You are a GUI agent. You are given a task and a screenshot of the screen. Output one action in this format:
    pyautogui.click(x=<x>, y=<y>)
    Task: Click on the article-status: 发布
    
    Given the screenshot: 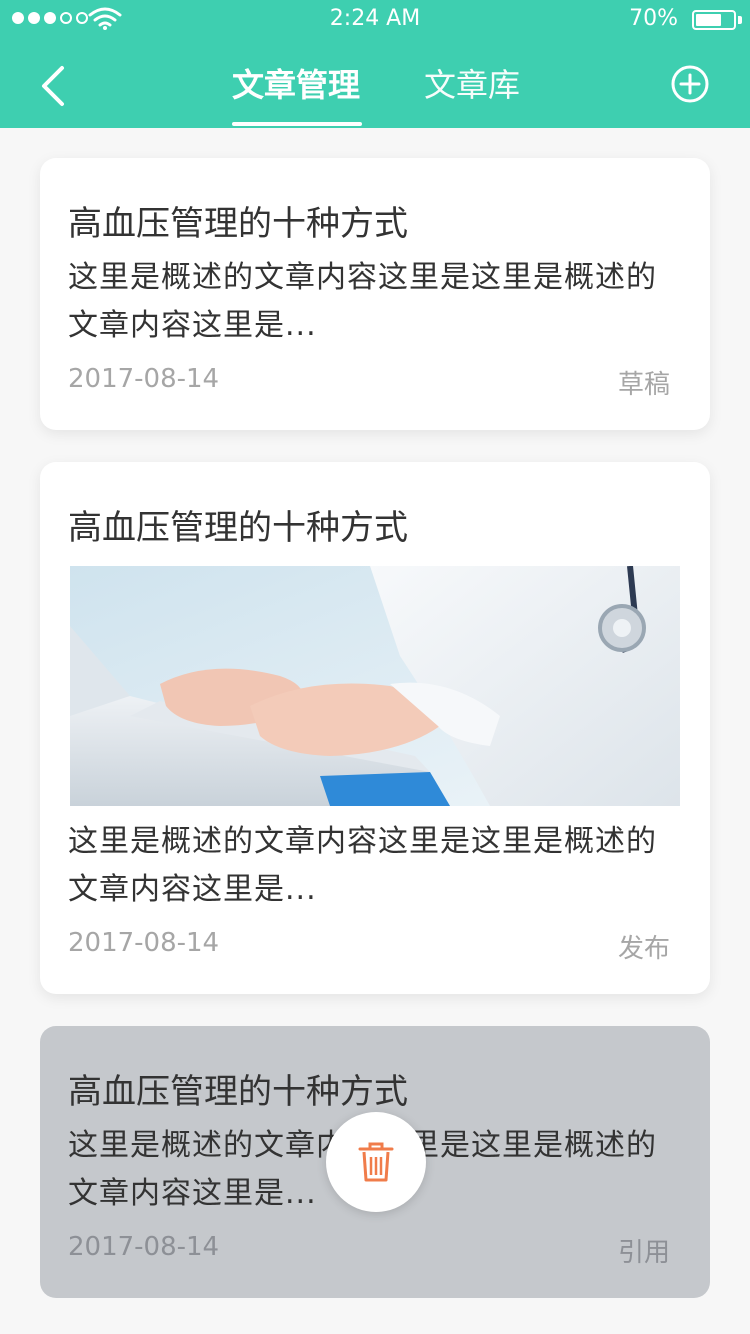 What is the action you would take?
    pyautogui.click(x=643, y=949)
    